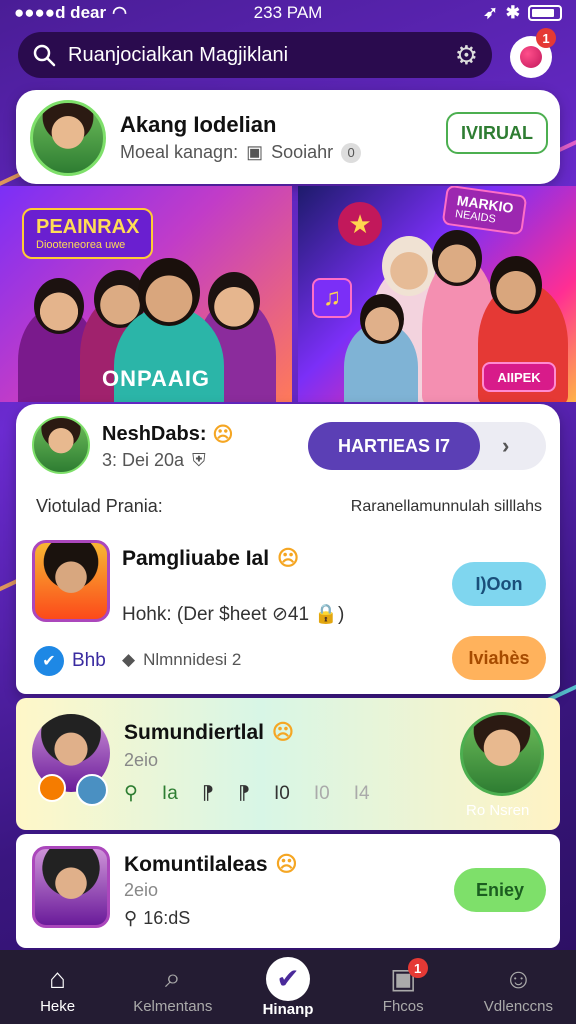  Describe the element at coordinates (167, 918) in the screenshot. I see `post-meta: 16:dS` at that location.